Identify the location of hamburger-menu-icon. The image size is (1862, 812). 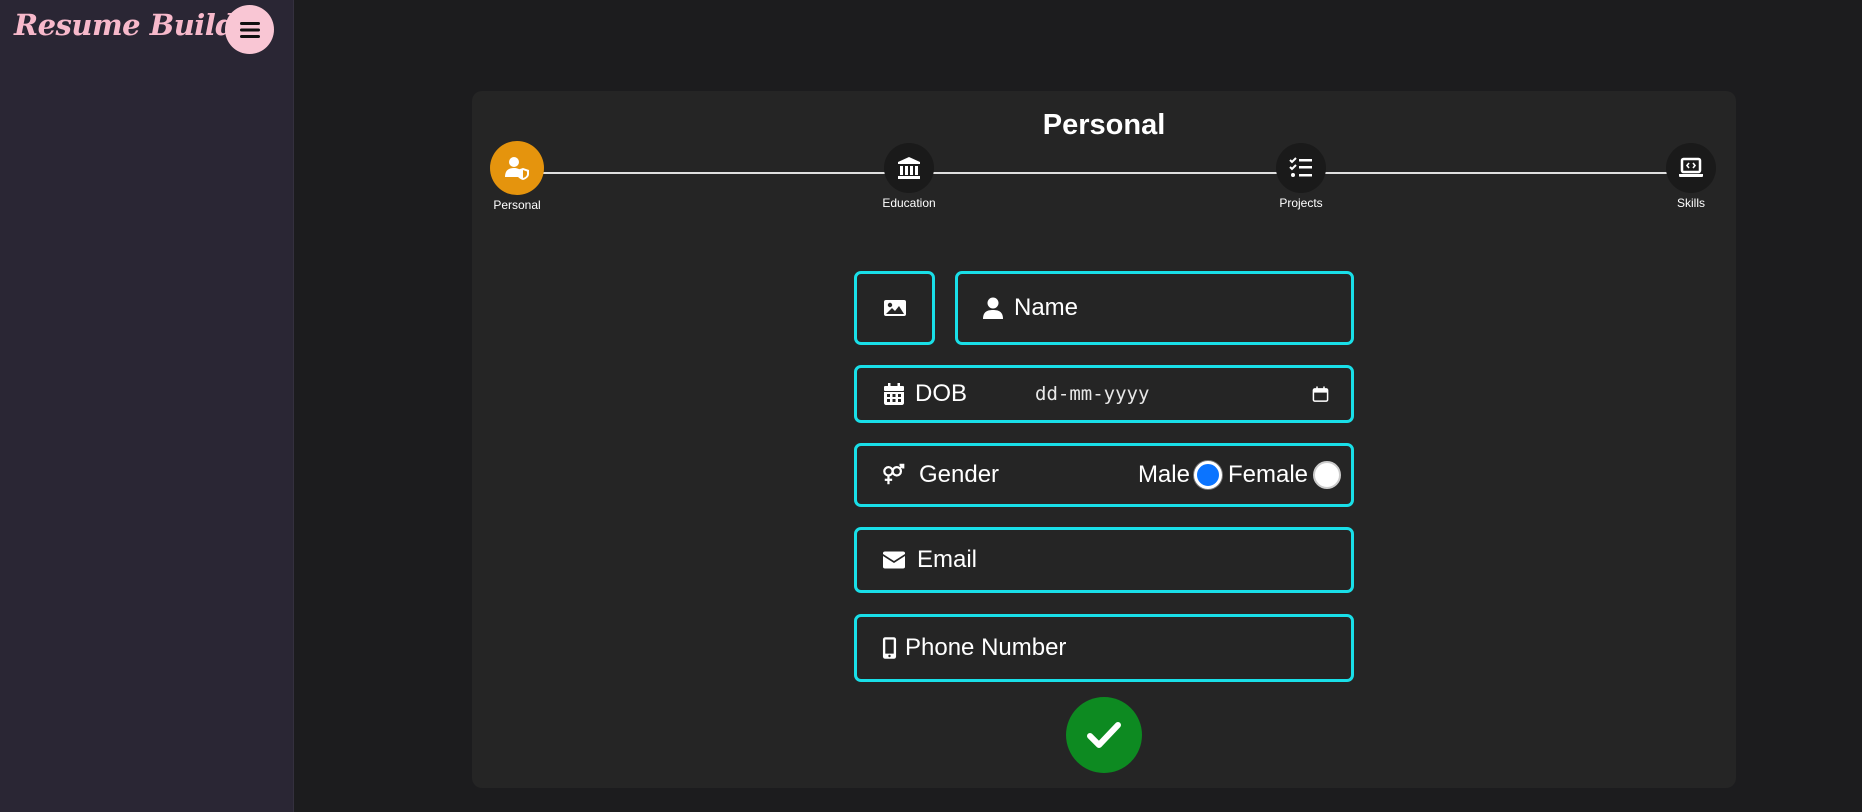
(249, 29).